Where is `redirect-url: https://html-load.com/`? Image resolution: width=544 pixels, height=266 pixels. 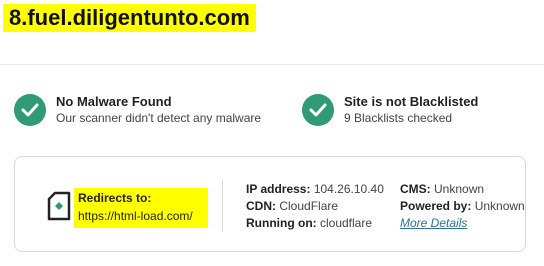
redirect-url: https://html-load.com/ is located at coordinates (135, 216).